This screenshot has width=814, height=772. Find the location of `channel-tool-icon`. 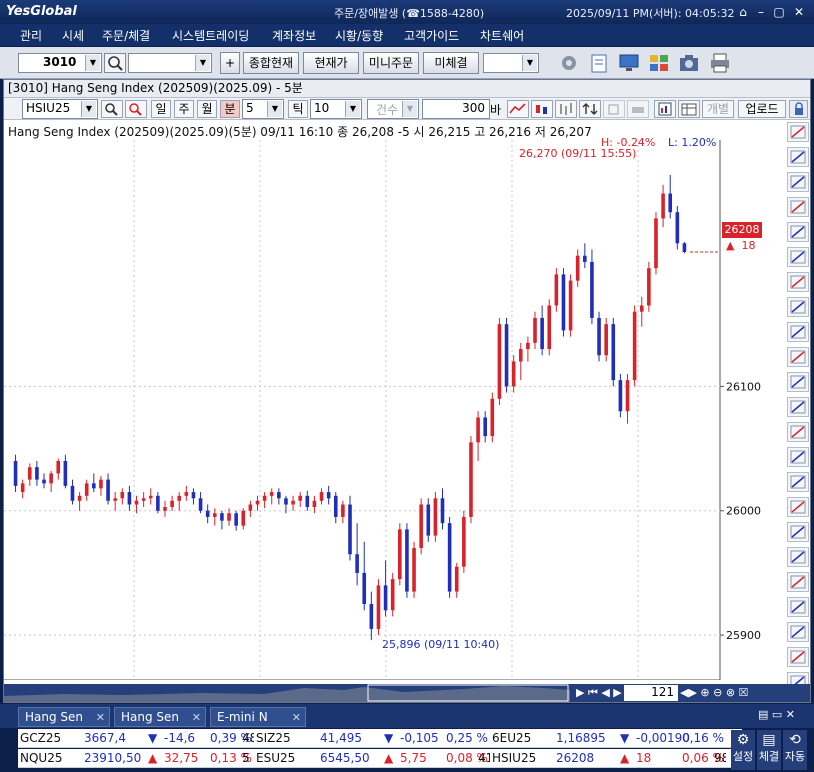

channel-tool-icon is located at coordinates (798, 407).